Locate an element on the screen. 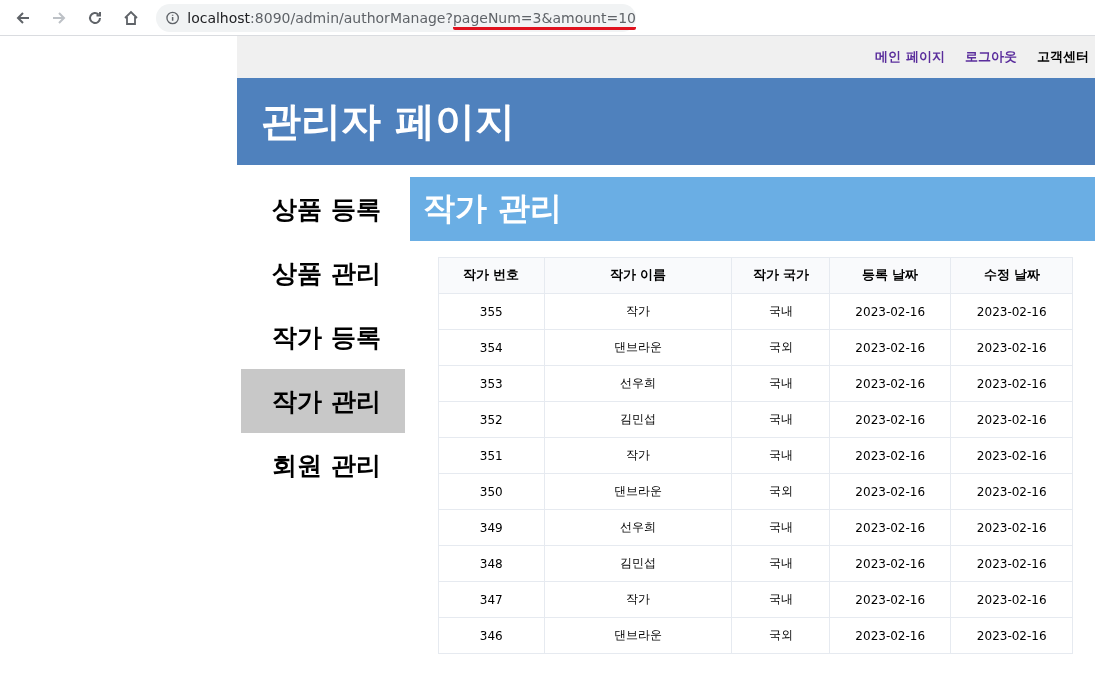  table-cell: 347 is located at coordinates (491, 599).